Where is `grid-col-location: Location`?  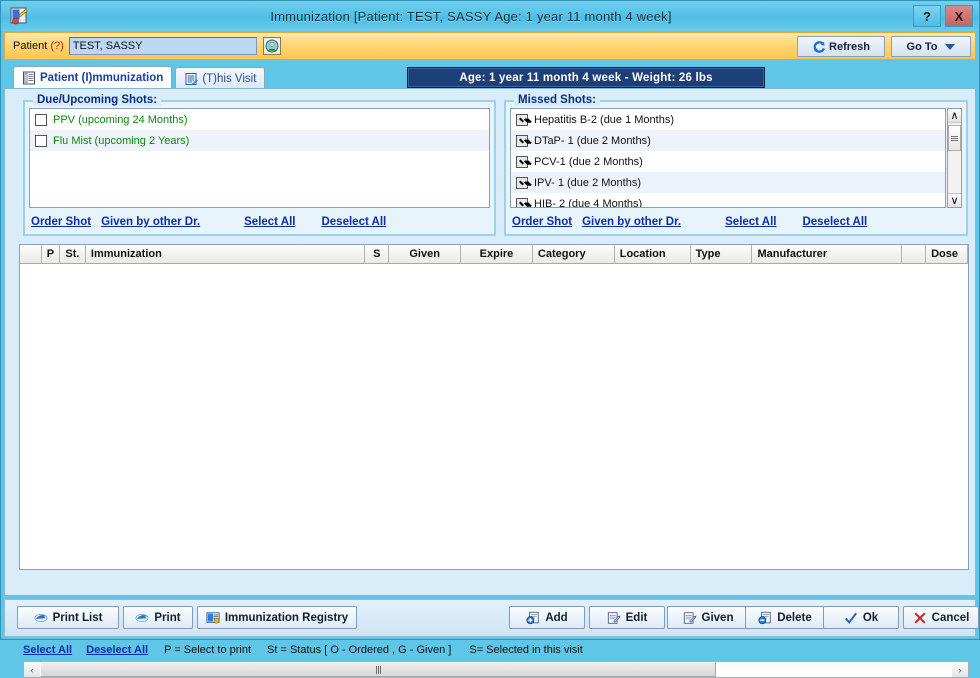 grid-col-location: Location is located at coordinates (652, 254).